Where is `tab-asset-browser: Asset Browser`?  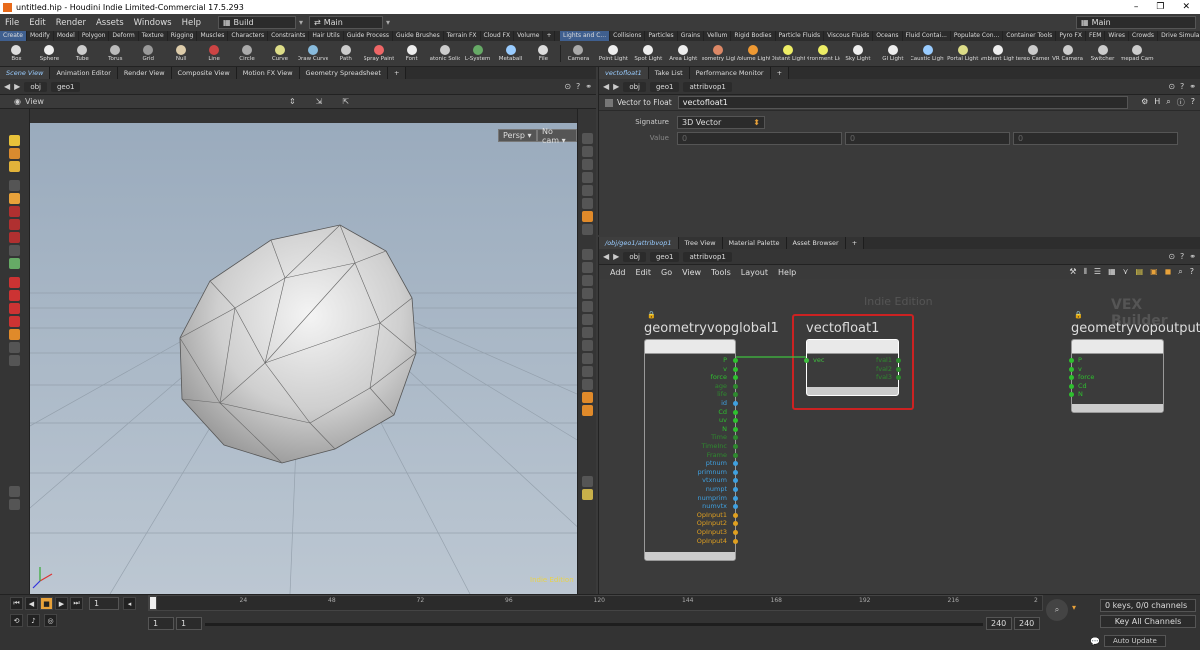
tab-asset-browser: Asset Browser is located at coordinates (816, 243).